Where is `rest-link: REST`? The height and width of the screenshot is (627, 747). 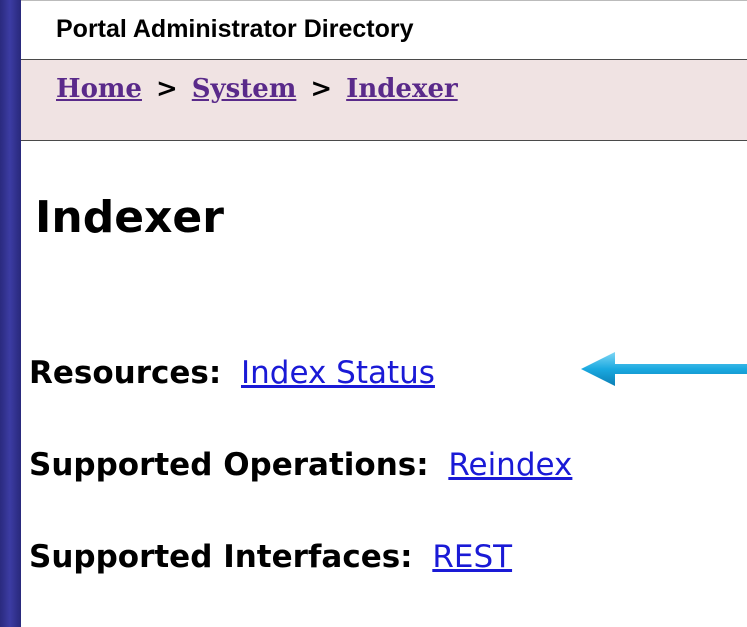 rest-link: REST is located at coordinates (472, 557).